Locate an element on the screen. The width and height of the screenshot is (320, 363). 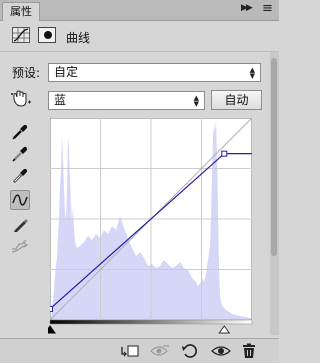
channel-select: 蓝 ▲ ▼ is located at coordinates (126, 100).